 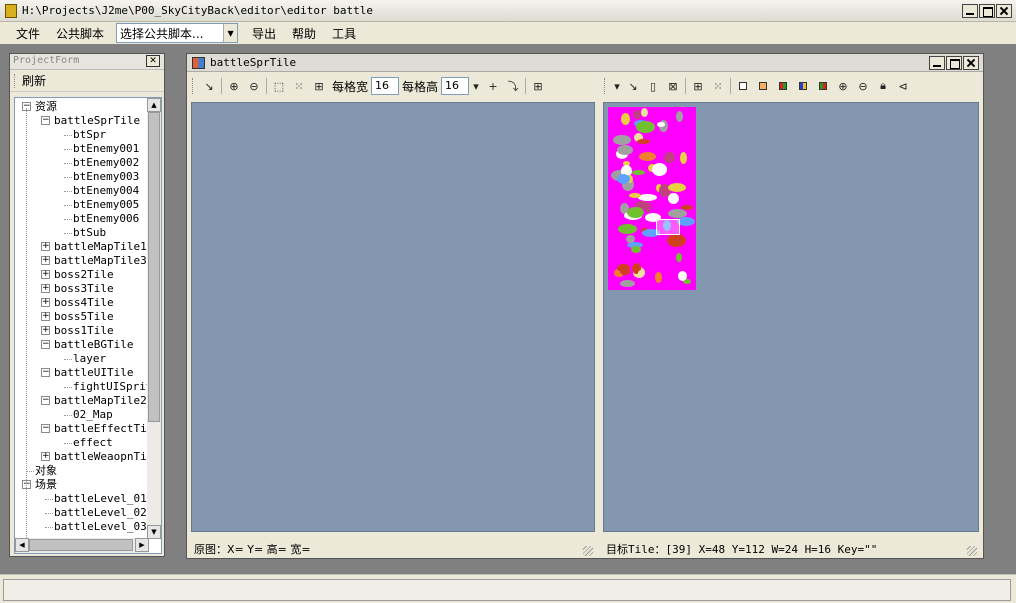 What do you see at coordinates (93, 345) in the screenshot?
I see `tree-node: battleBGTile` at bounding box center [93, 345].